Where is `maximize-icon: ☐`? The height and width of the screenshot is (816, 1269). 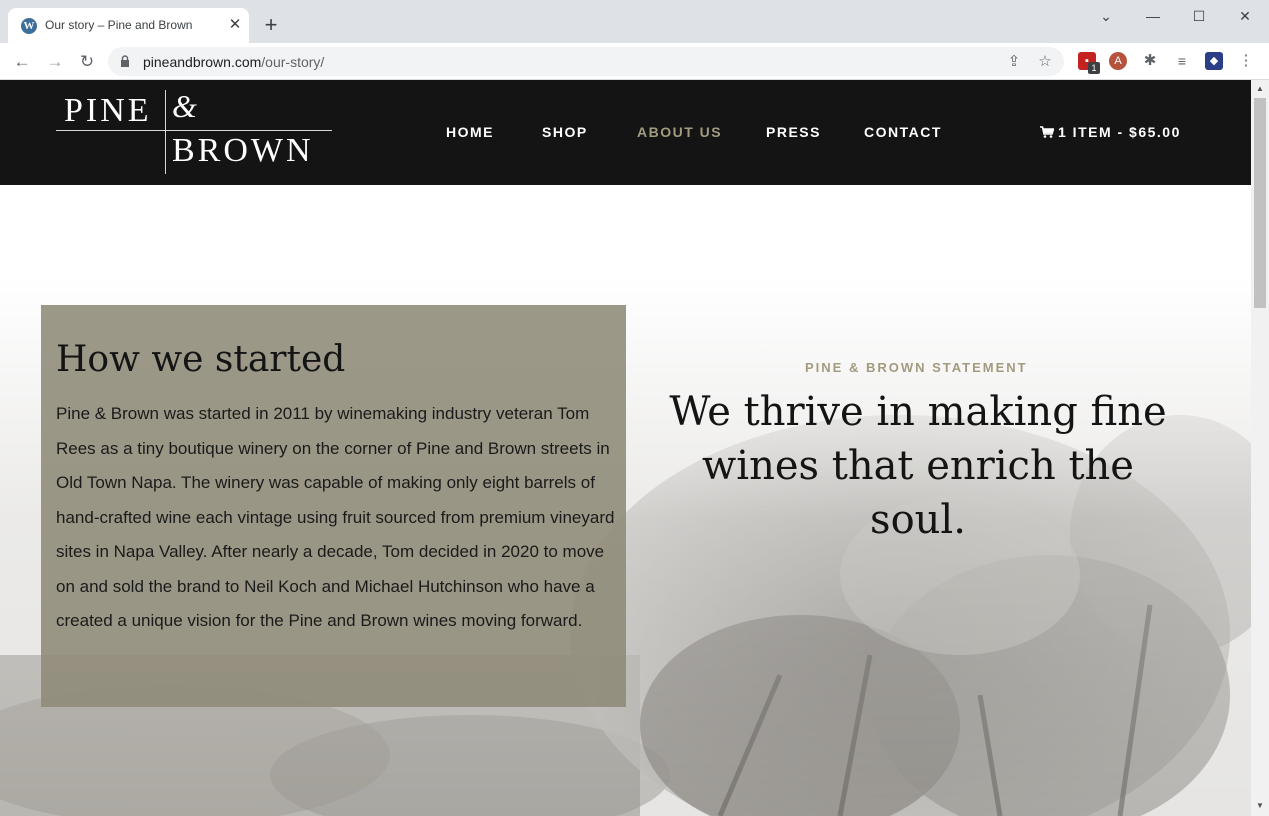 maximize-icon: ☐ is located at coordinates (1199, 16).